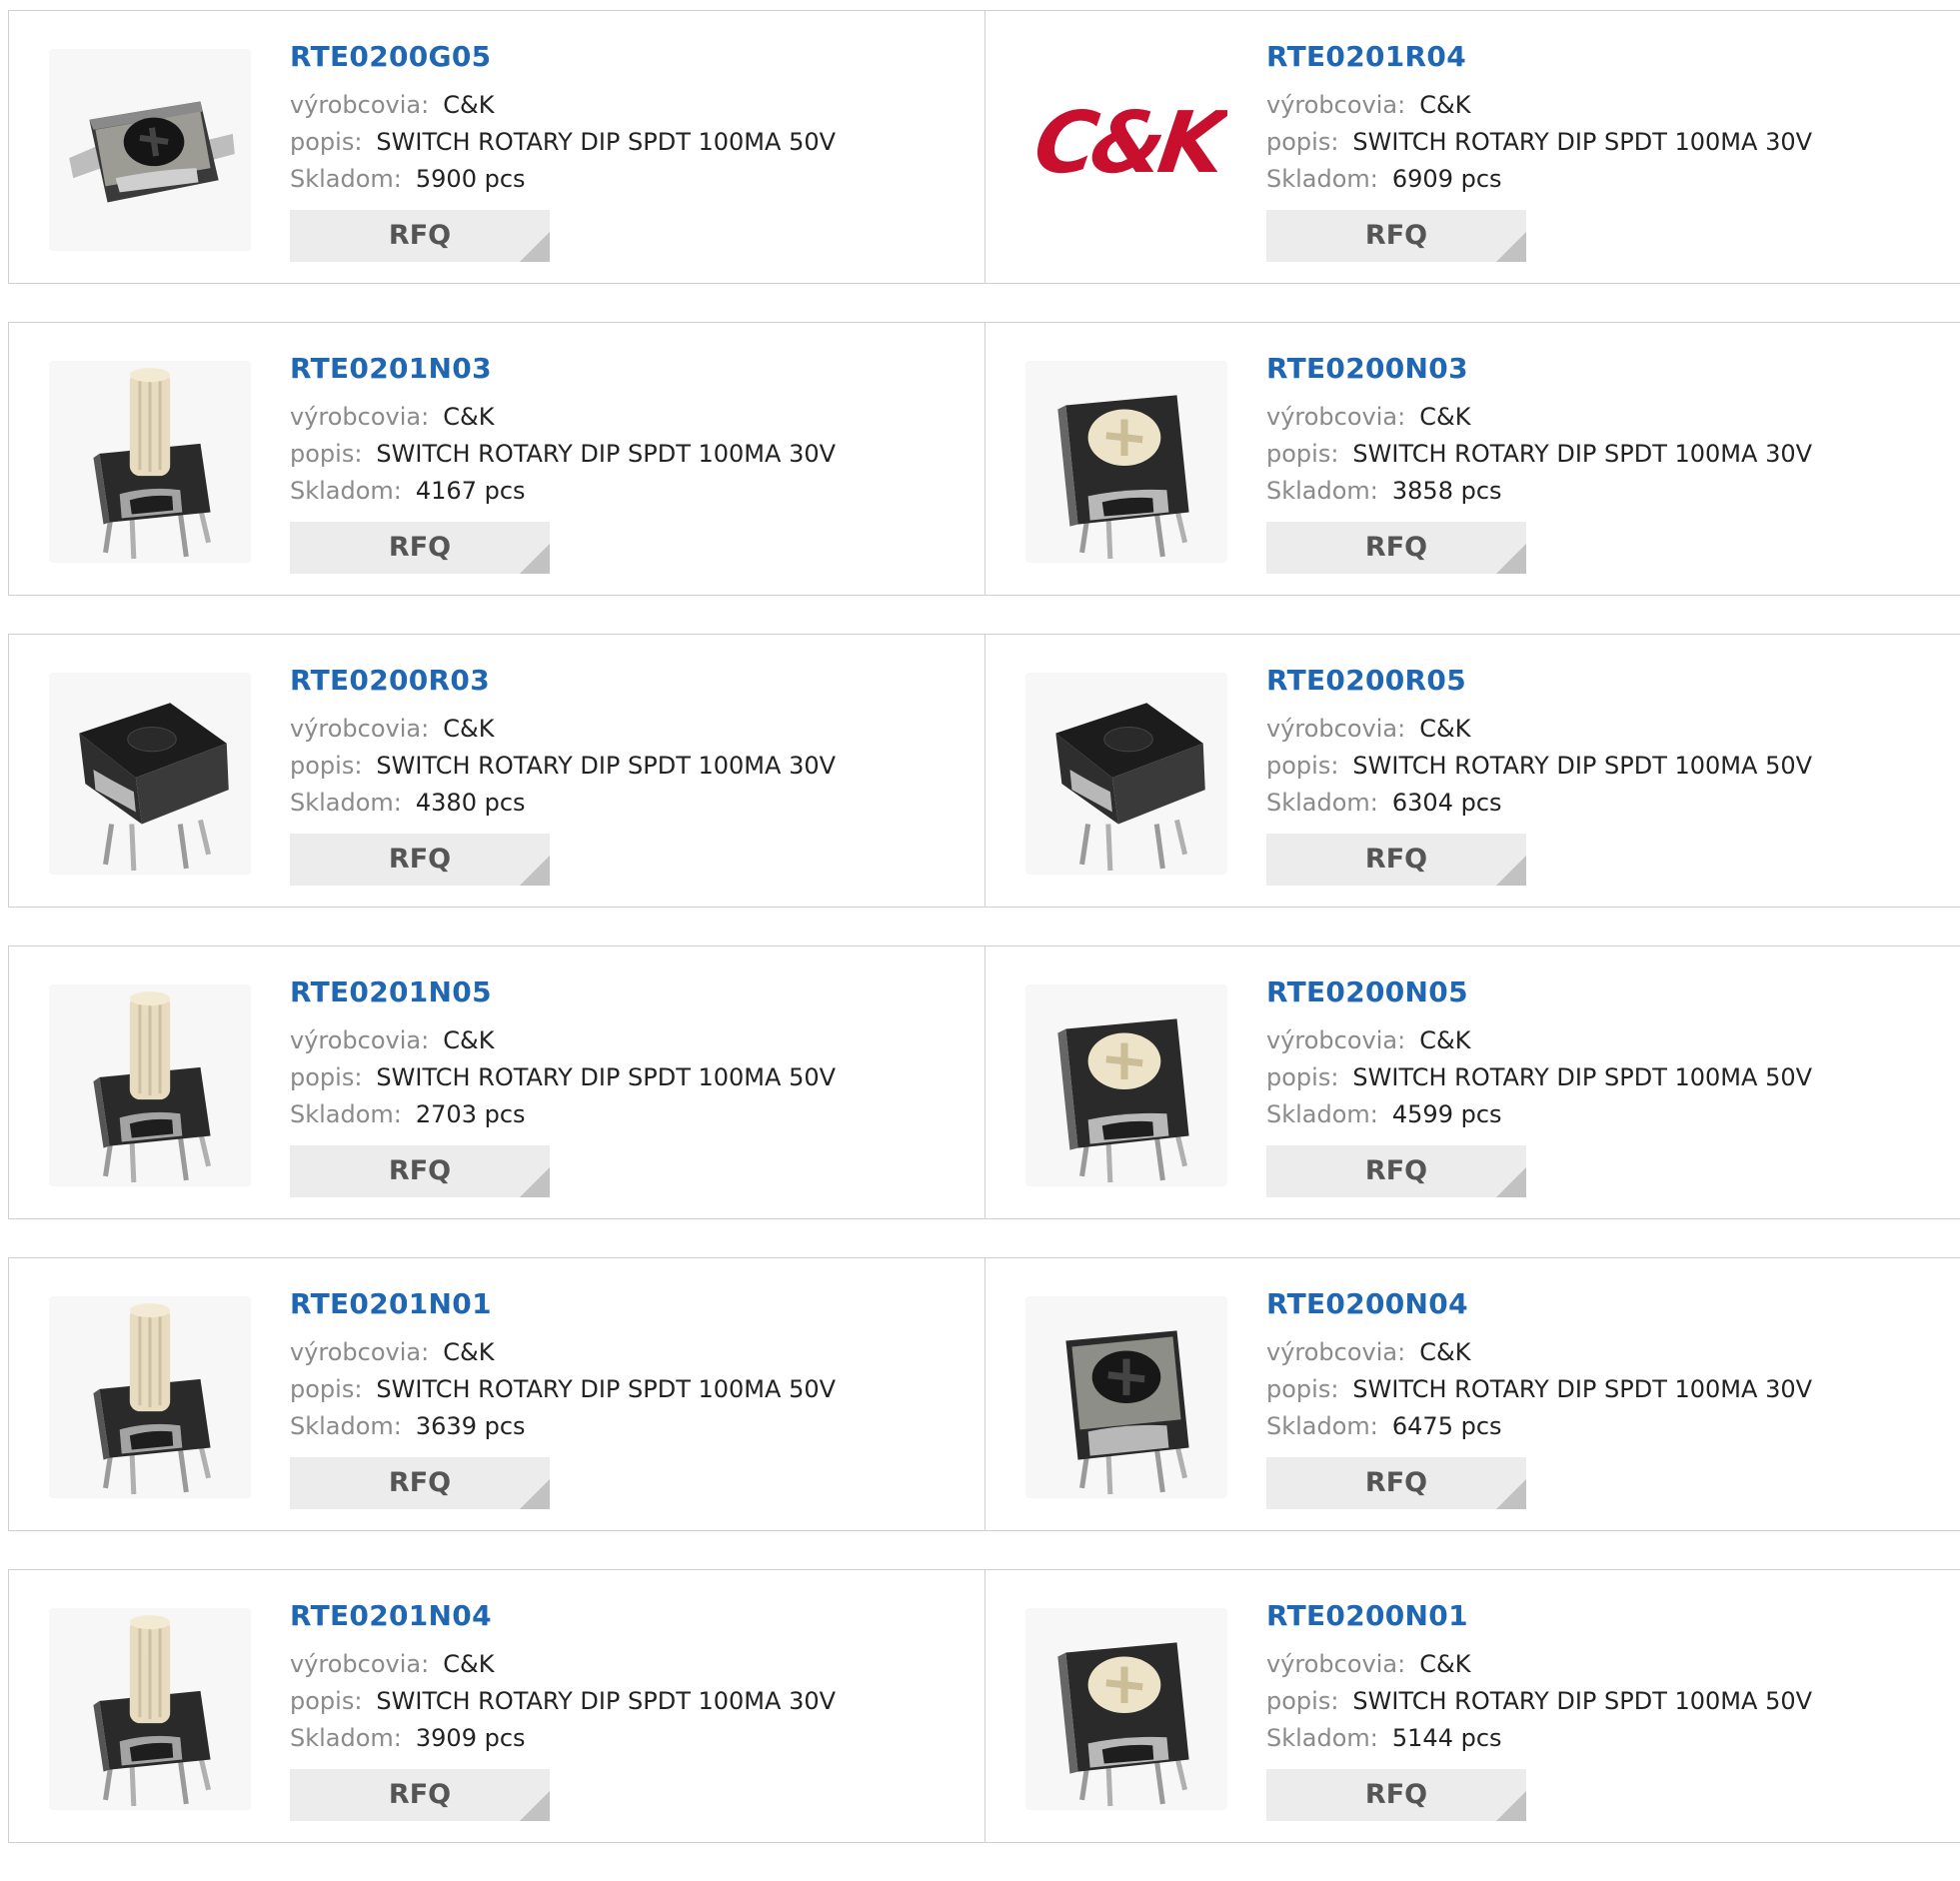 Image resolution: width=1960 pixels, height=1881 pixels. Describe the element at coordinates (1603, 492) in the screenshot. I see `stock-line: Skladom: 3858 pcs` at that location.